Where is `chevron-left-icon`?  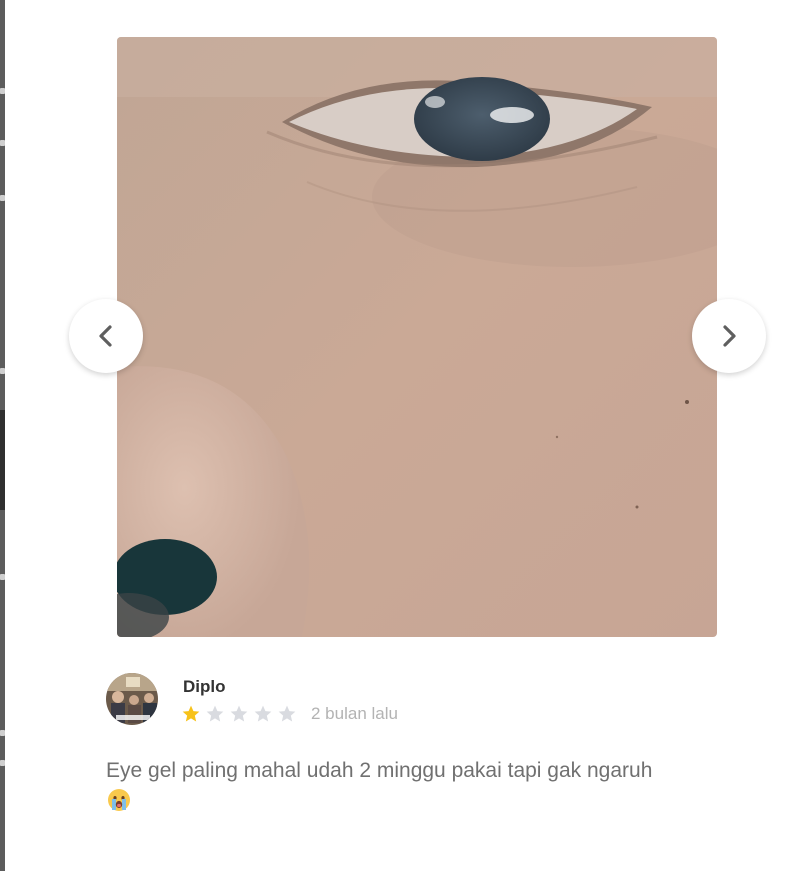
chevron-left-icon is located at coordinates (105, 336).